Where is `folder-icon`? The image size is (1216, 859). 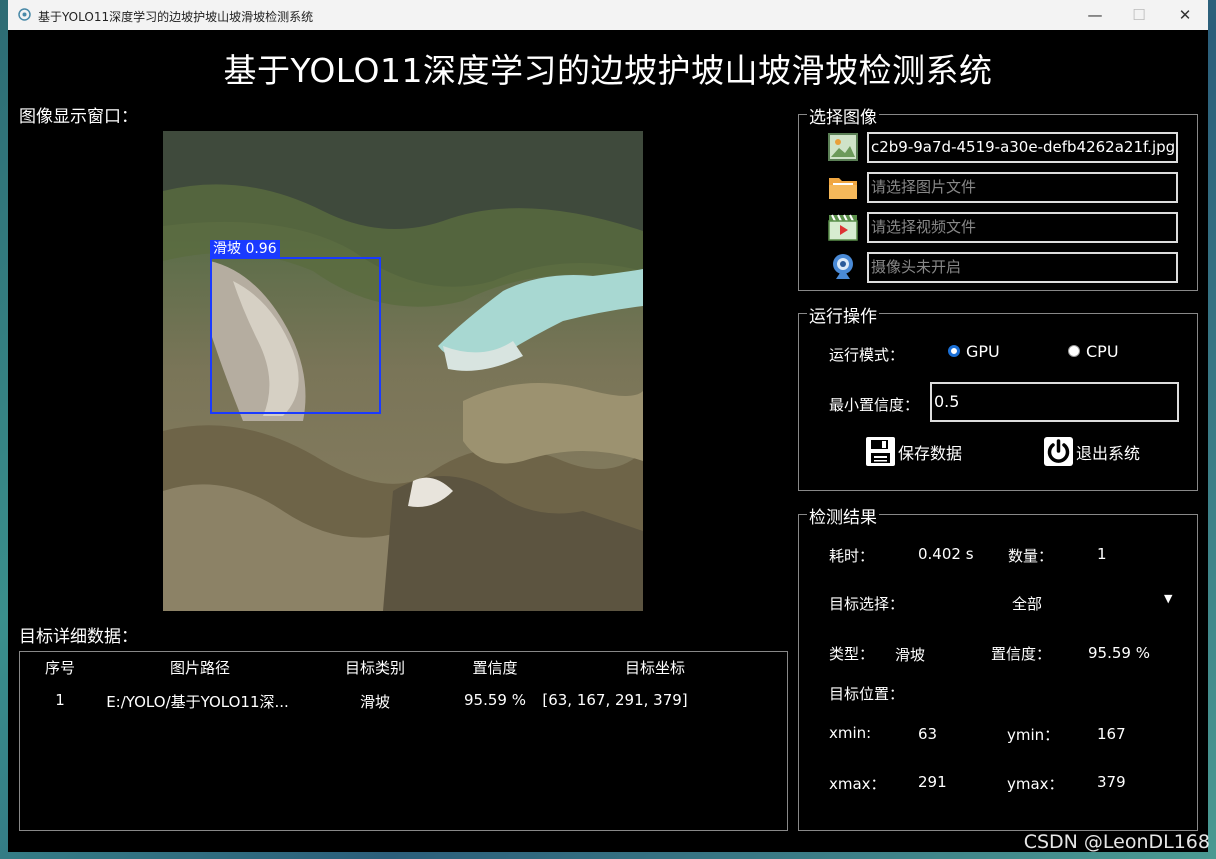 folder-icon is located at coordinates (843, 187).